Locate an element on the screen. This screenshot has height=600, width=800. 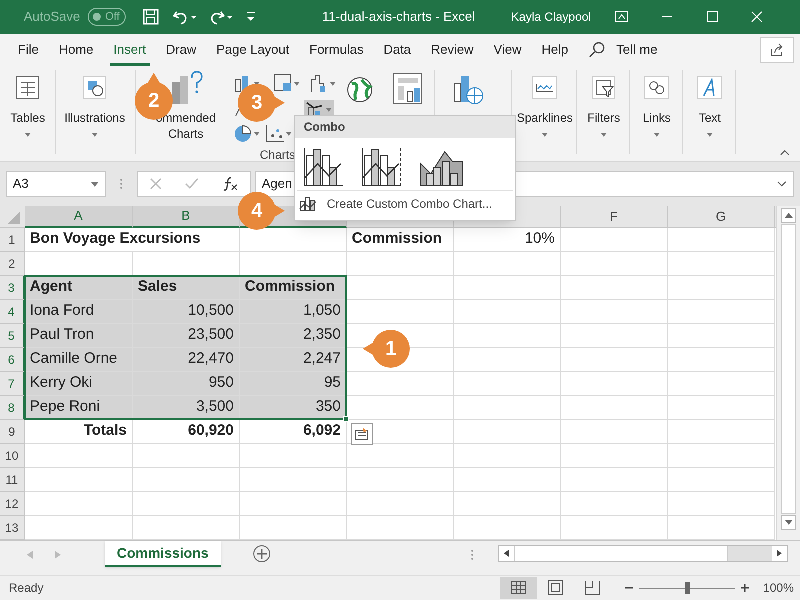
ribbon-tab: Data is located at coordinates (398, 50).